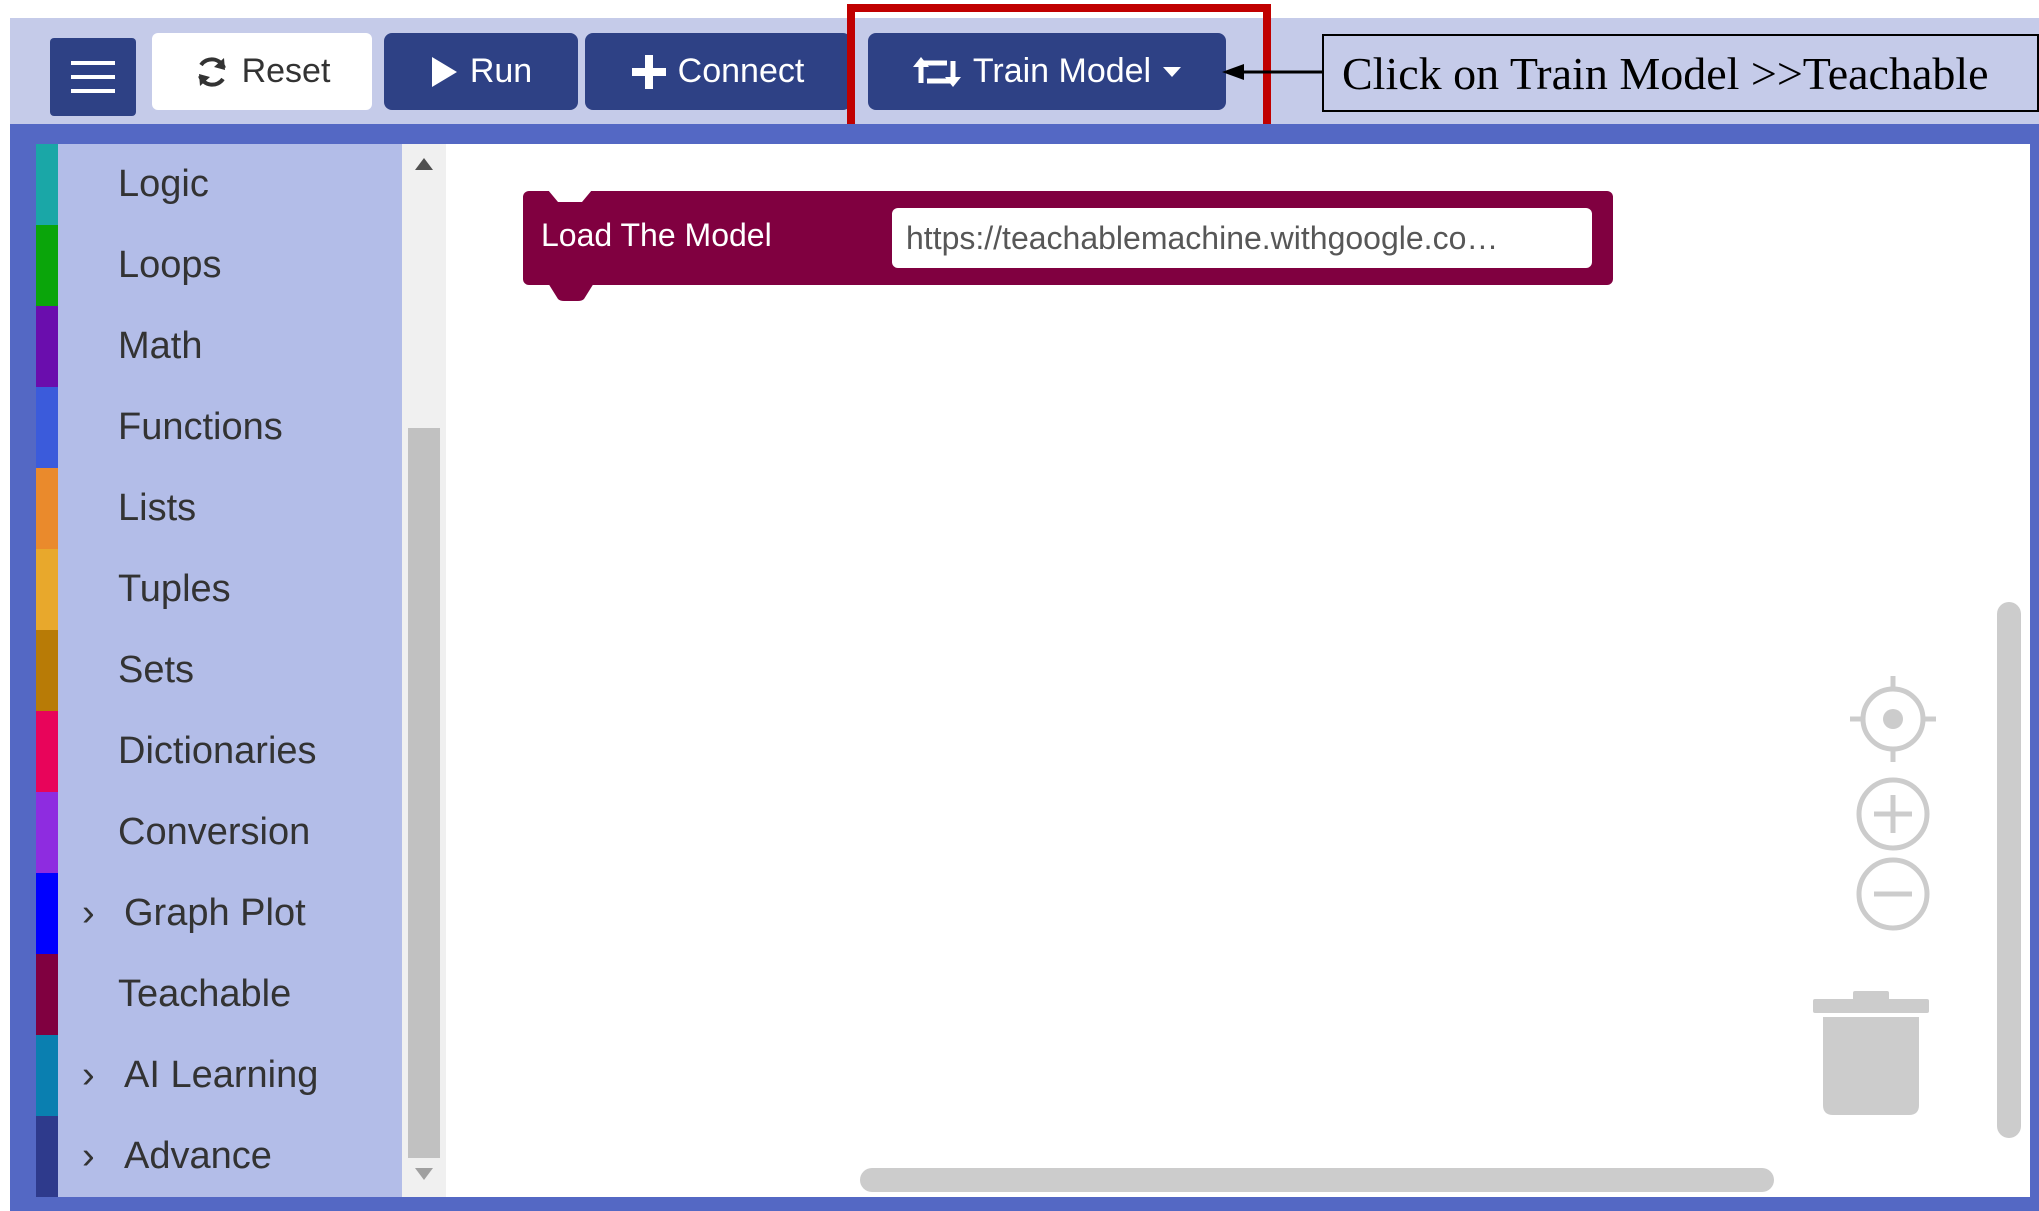  What do you see at coordinates (198, 1156) in the screenshot?
I see `category-label: Advance` at bounding box center [198, 1156].